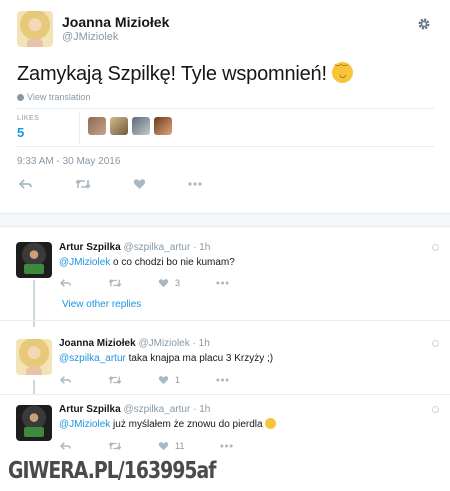  What do you see at coordinates (130, 126) in the screenshot?
I see `likers-list` at bounding box center [130, 126].